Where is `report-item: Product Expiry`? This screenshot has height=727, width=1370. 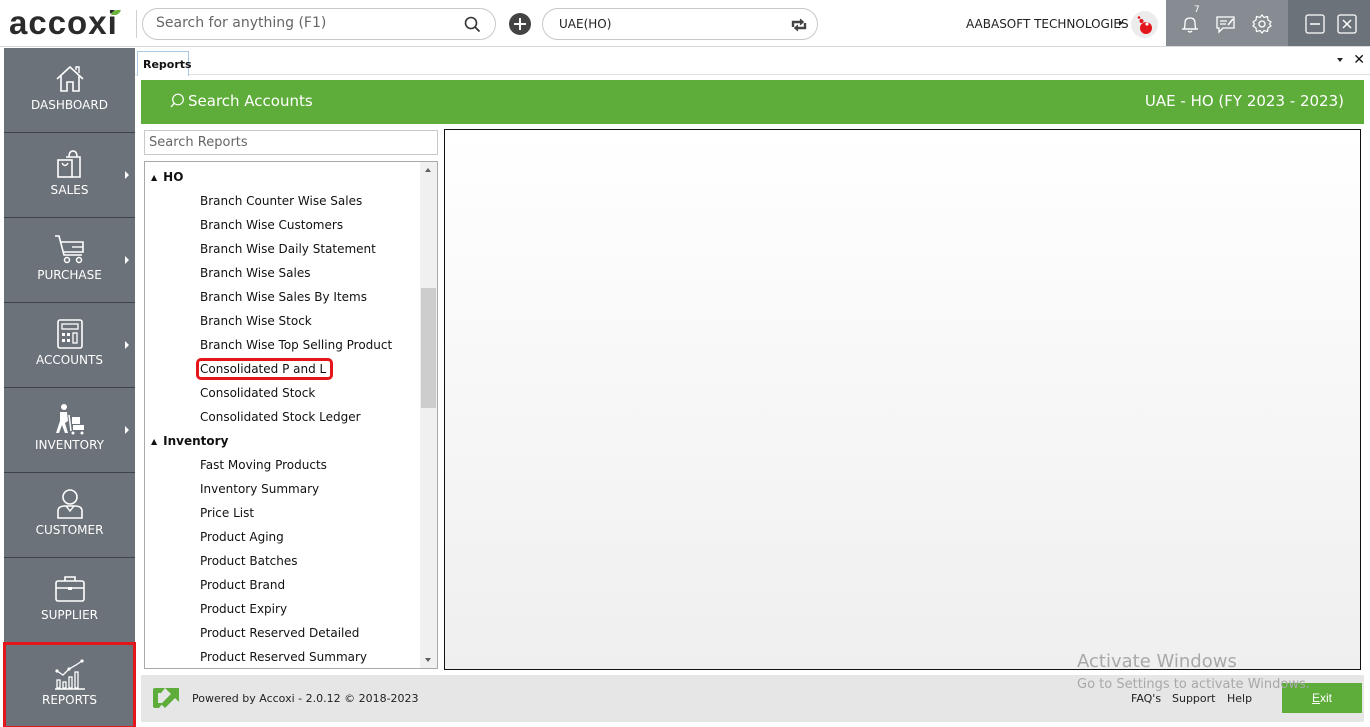 report-item: Product Expiry is located at coordinates (243, 609).